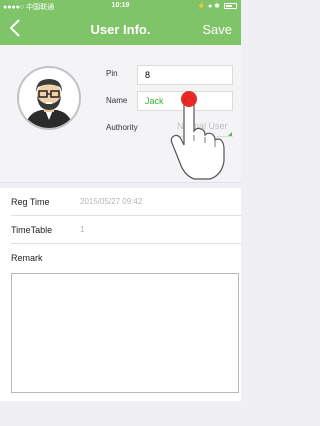  Describe the element at coordinates (111, 201) in the screenshot. I see `reg-time-value: 2015/05/27 09:42` at that location.